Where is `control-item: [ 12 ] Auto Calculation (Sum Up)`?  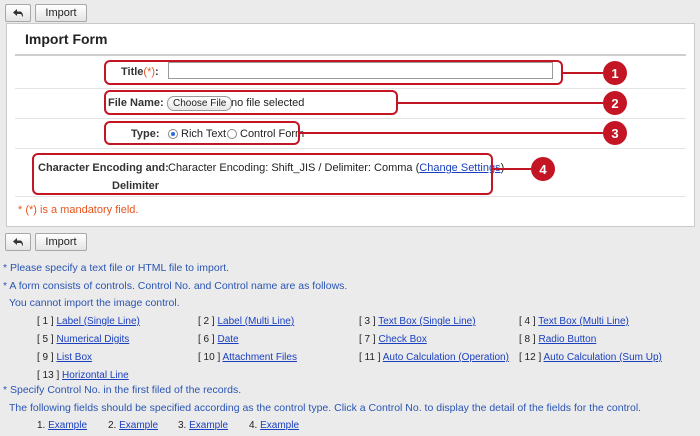 control-item: [ 12 ] Auto Calculation (Sum Up) is located at coordinates (590, 357).